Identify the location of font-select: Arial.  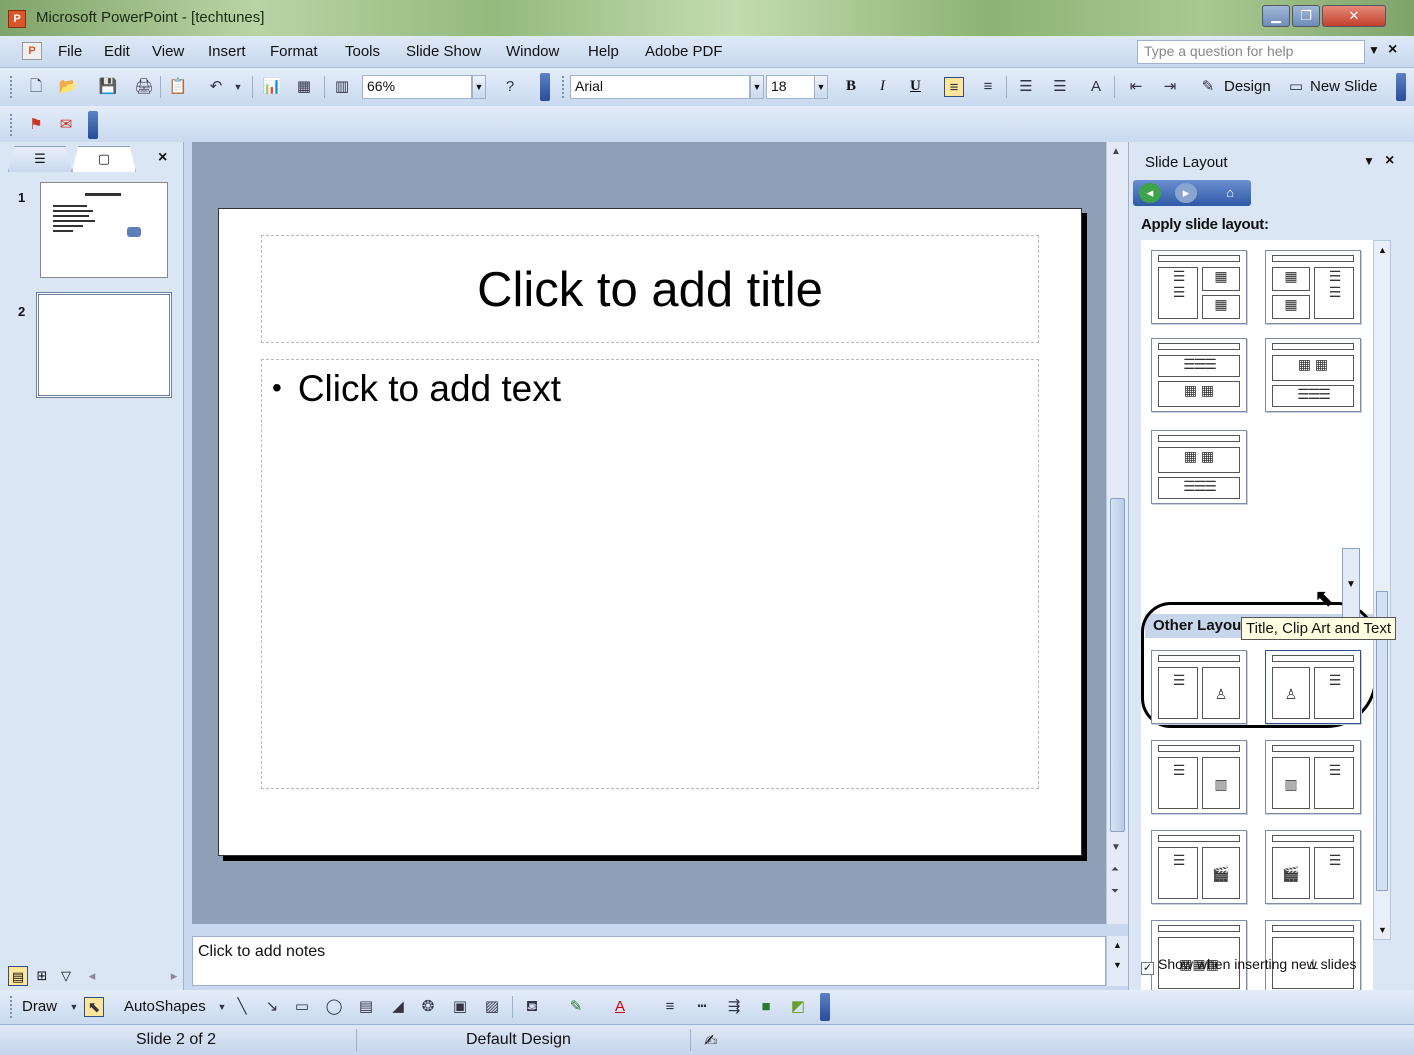
(660, 87).